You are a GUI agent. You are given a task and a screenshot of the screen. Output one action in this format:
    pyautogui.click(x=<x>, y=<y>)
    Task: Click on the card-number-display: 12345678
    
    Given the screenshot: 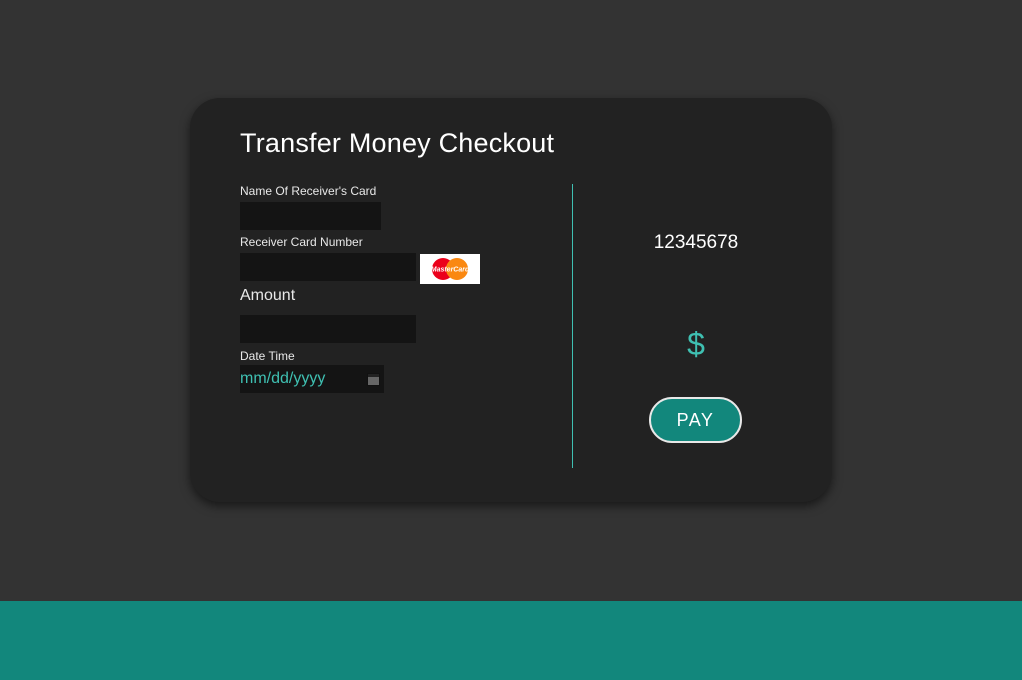 What is the action you would take?
    pyautogui.click(x=696, y=242)
    